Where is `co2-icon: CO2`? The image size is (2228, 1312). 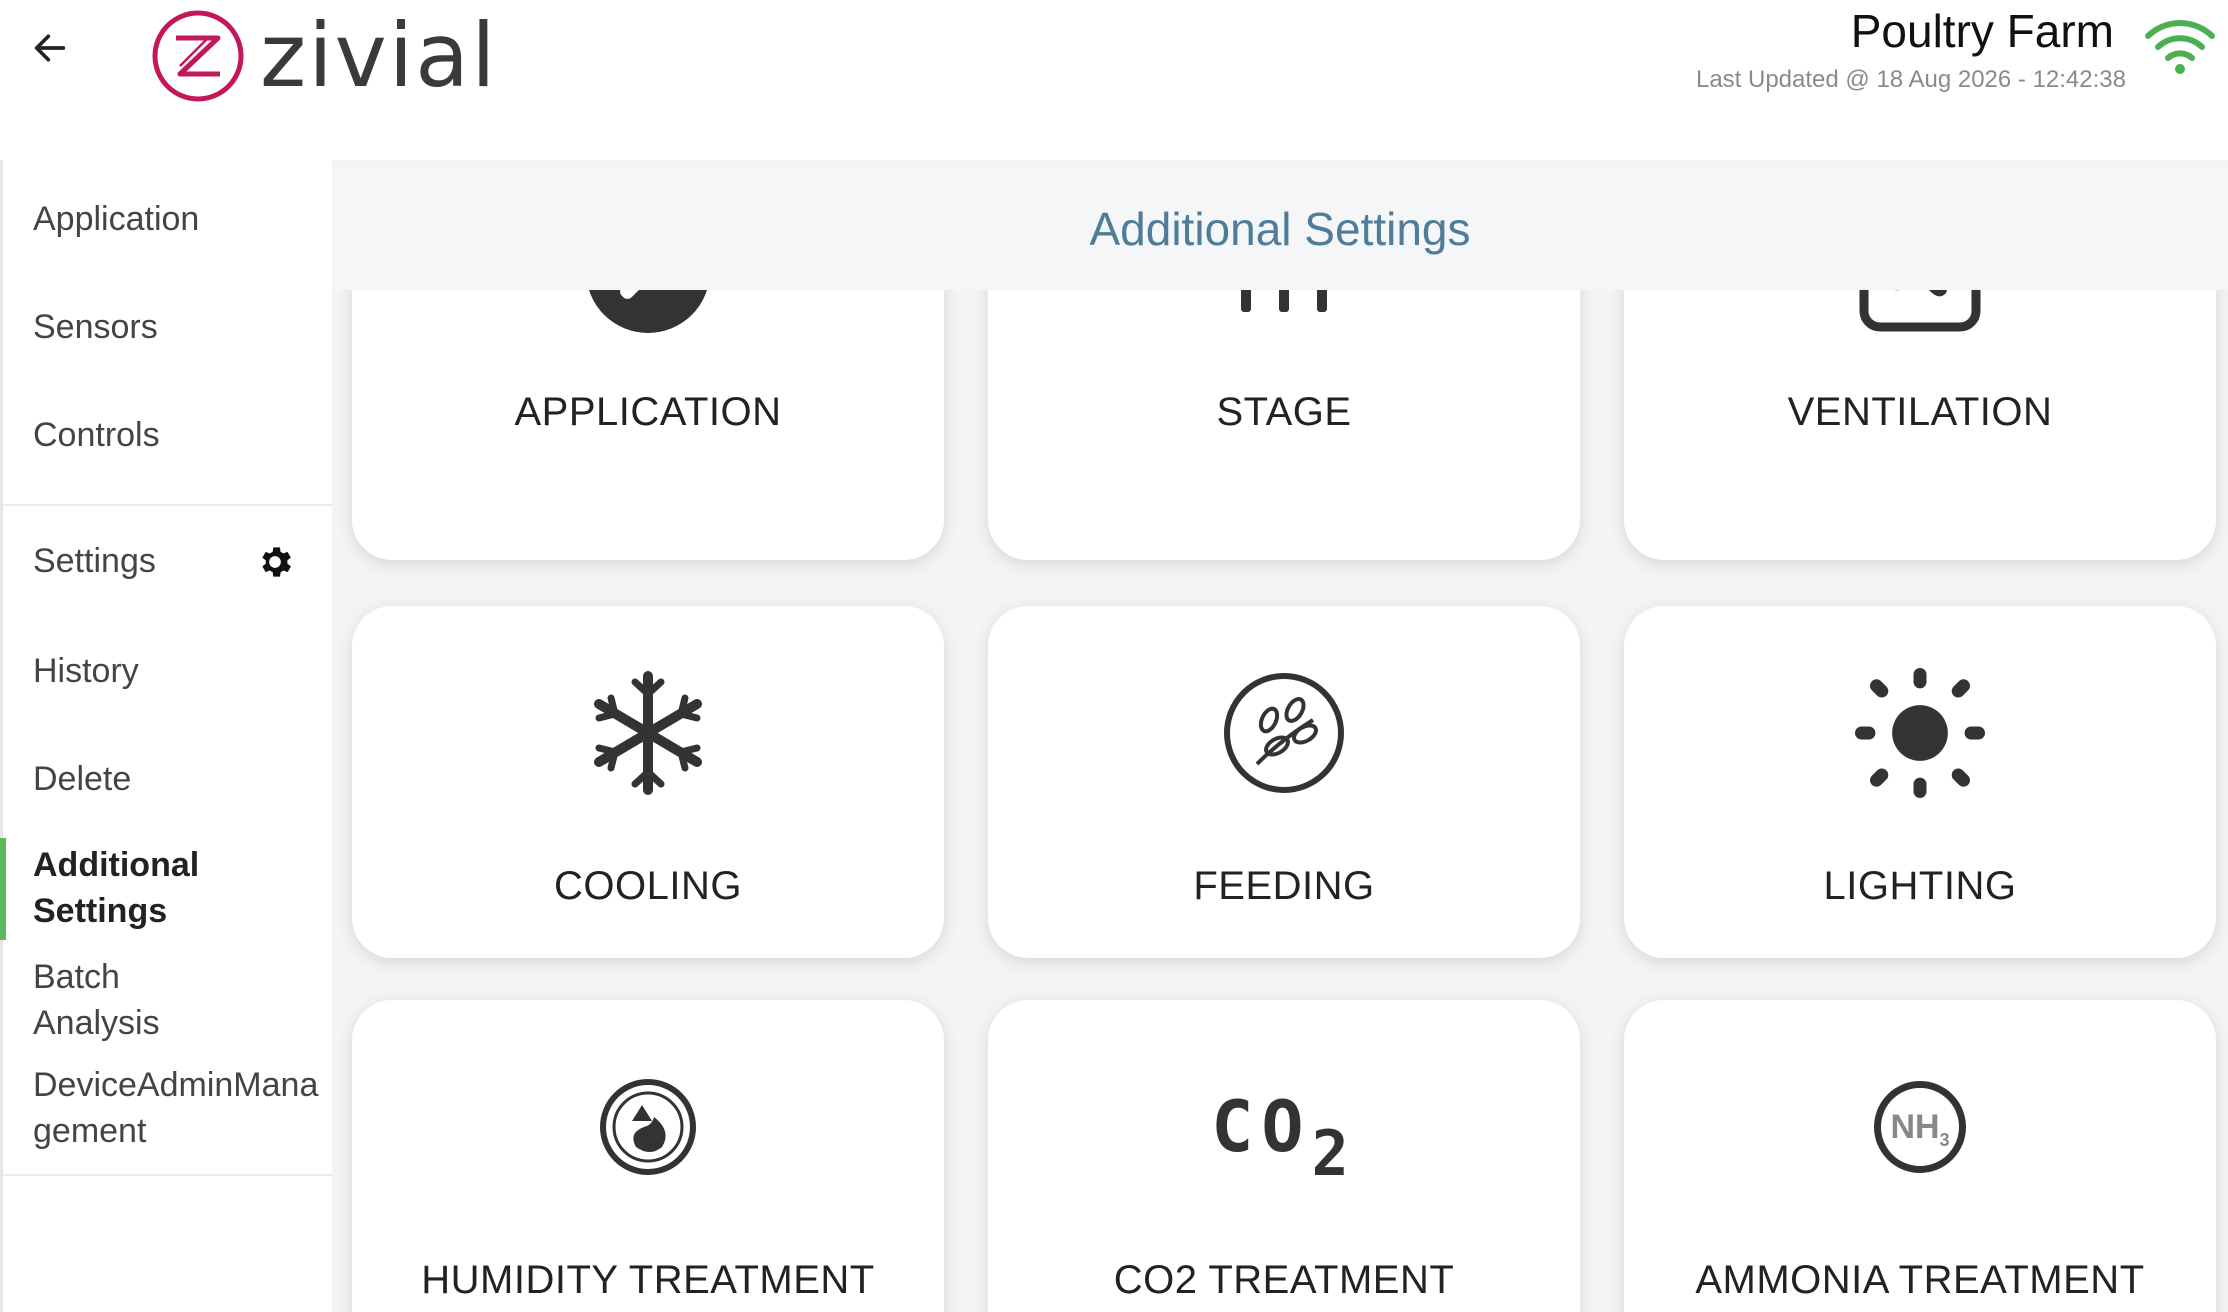
co2-icon: CO2 is located at coordinates (1284, 1127).